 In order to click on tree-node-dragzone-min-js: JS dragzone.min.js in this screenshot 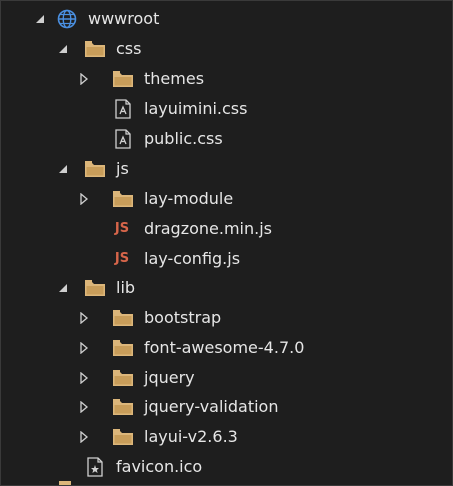, I will do `click(226, 229)`.